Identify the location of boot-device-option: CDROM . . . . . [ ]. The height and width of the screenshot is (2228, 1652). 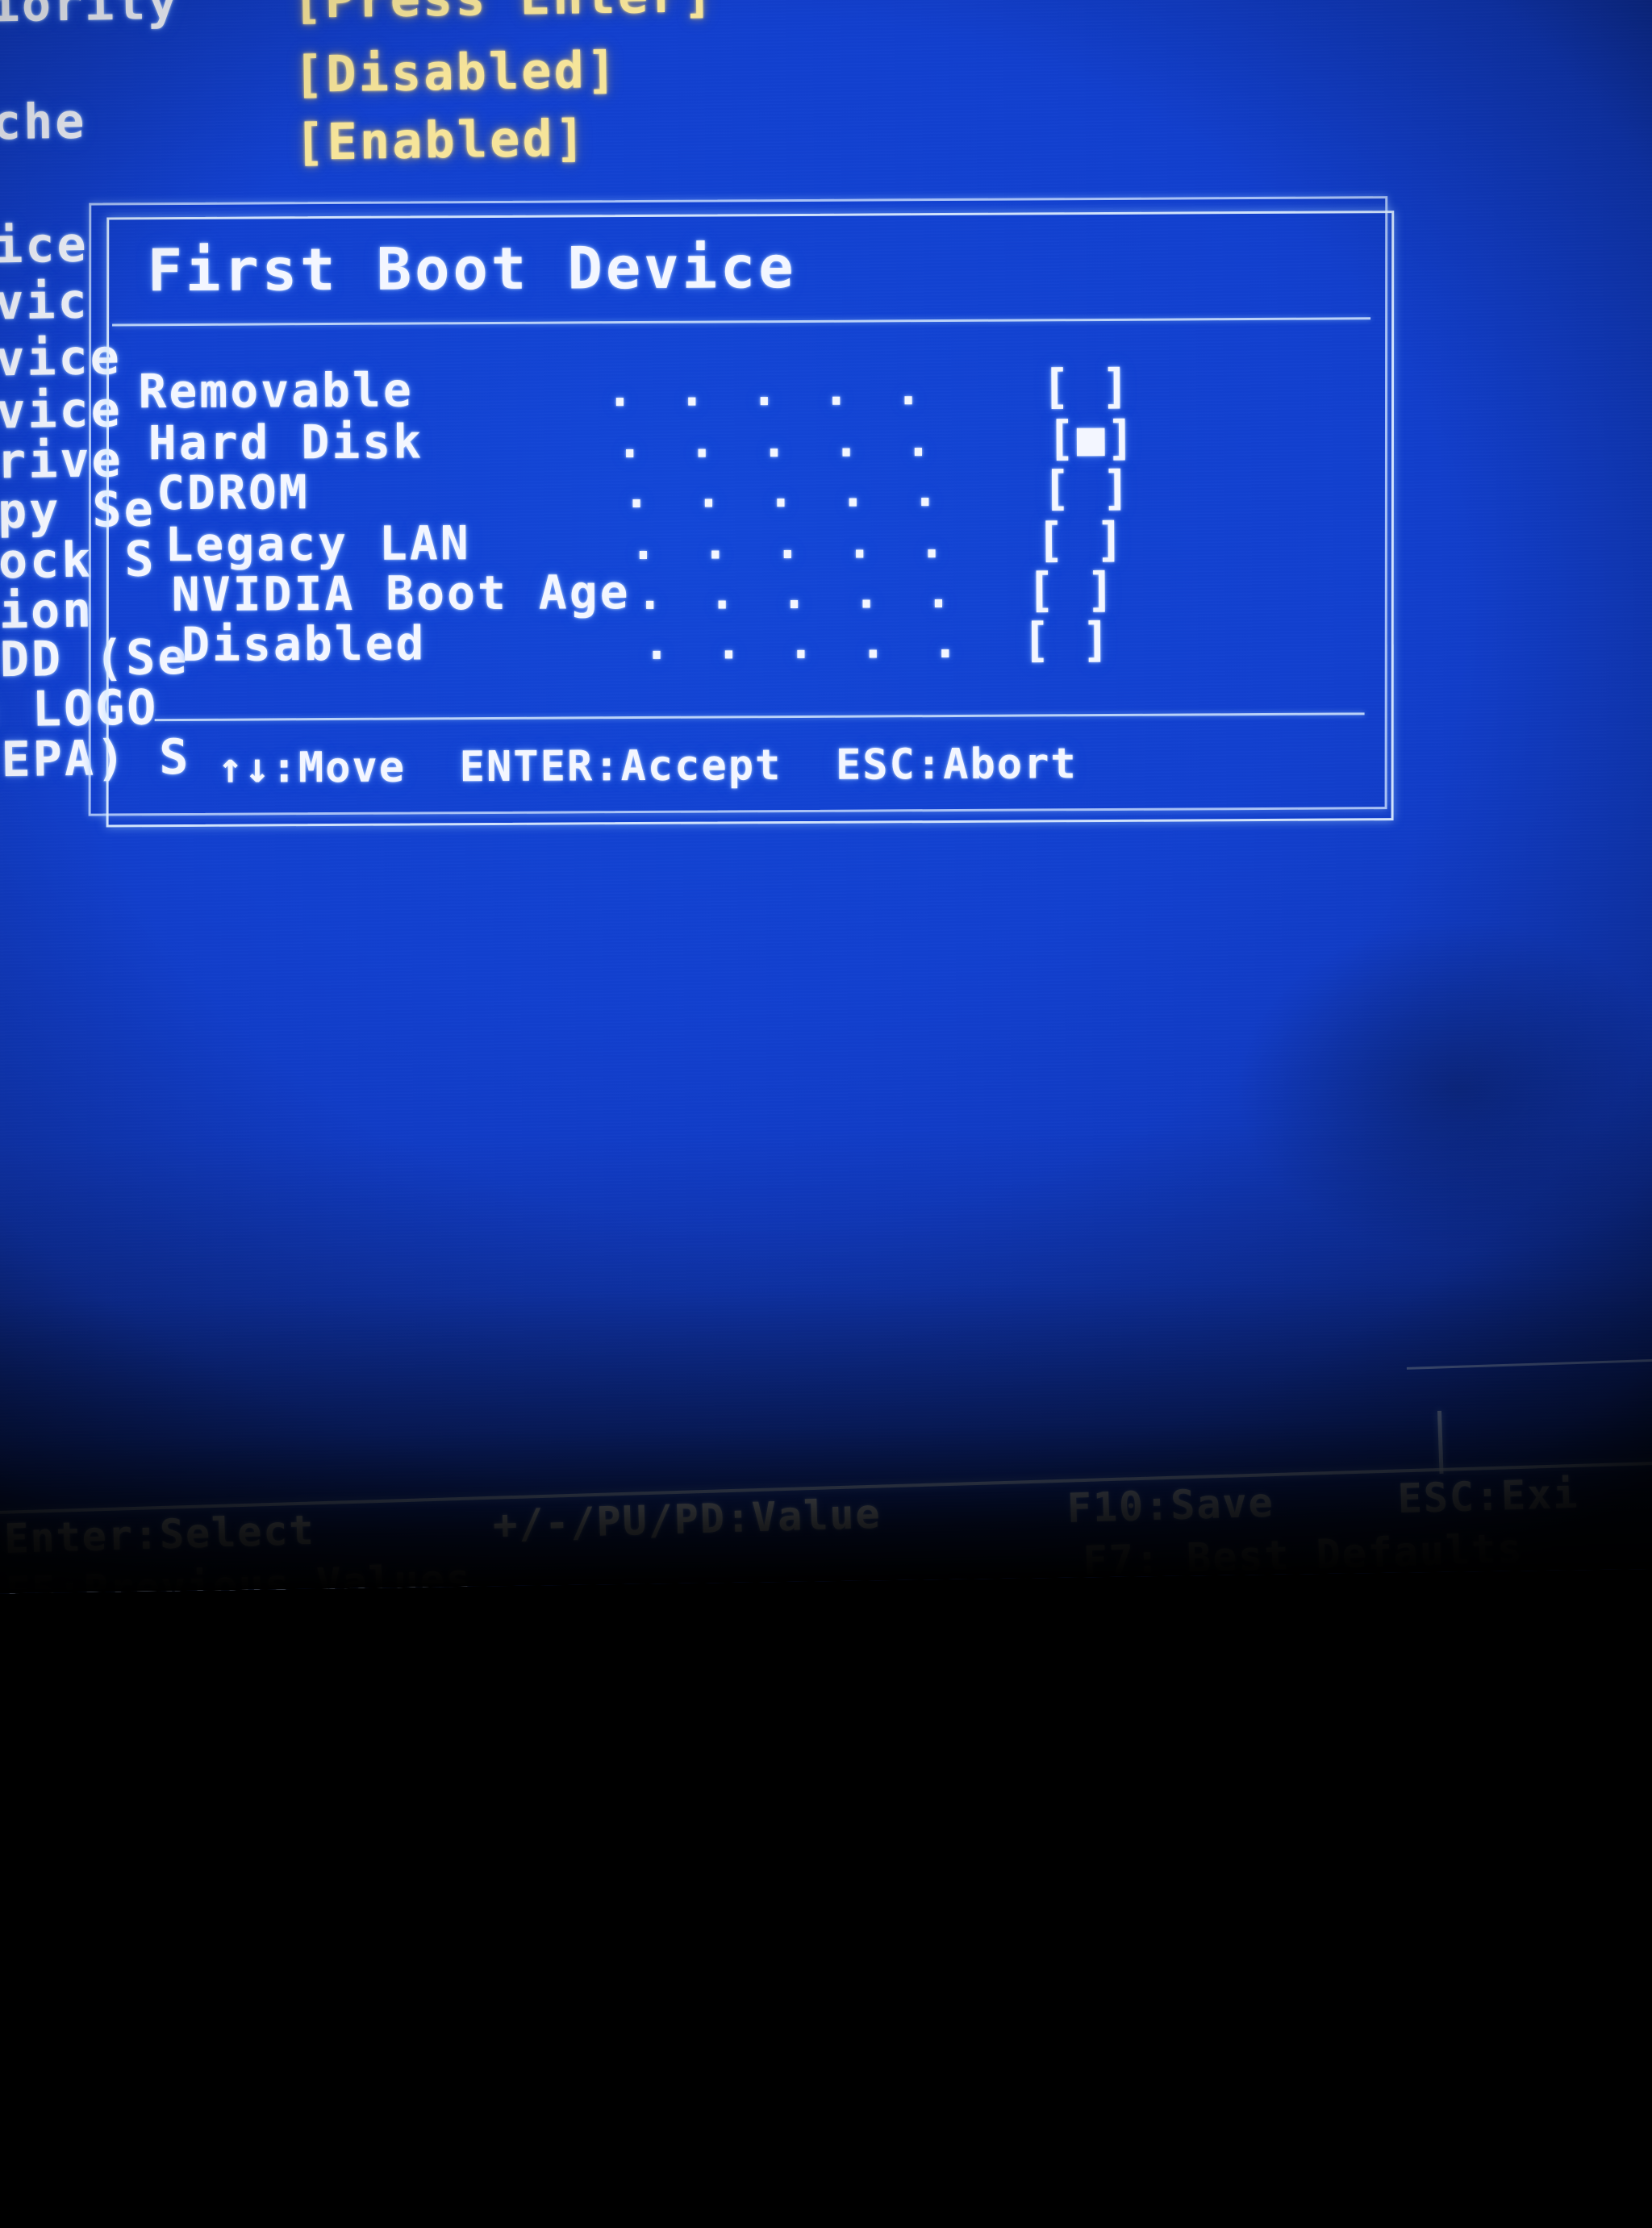
(719, 489).